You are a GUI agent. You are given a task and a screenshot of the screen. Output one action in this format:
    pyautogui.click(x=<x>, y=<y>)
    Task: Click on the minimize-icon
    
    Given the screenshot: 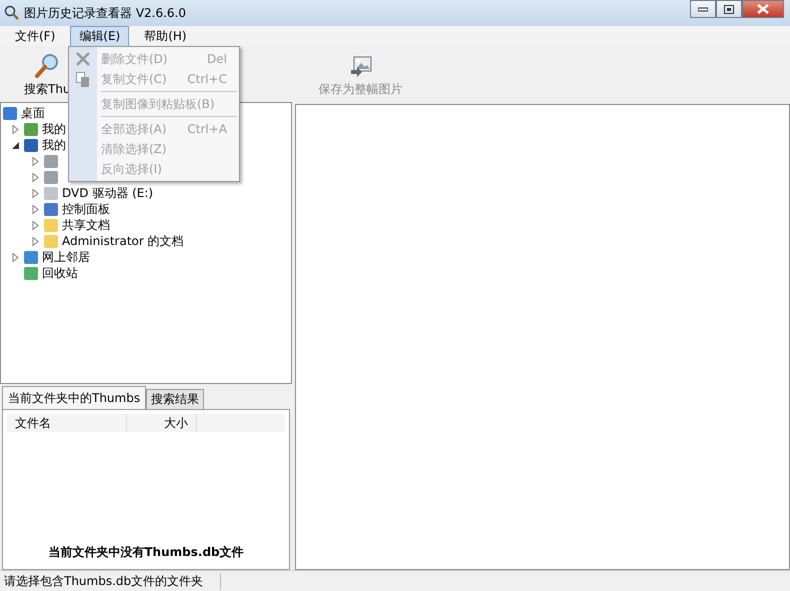 What is the action you would take?
    pyautogui.click(x=703, y=9)
    